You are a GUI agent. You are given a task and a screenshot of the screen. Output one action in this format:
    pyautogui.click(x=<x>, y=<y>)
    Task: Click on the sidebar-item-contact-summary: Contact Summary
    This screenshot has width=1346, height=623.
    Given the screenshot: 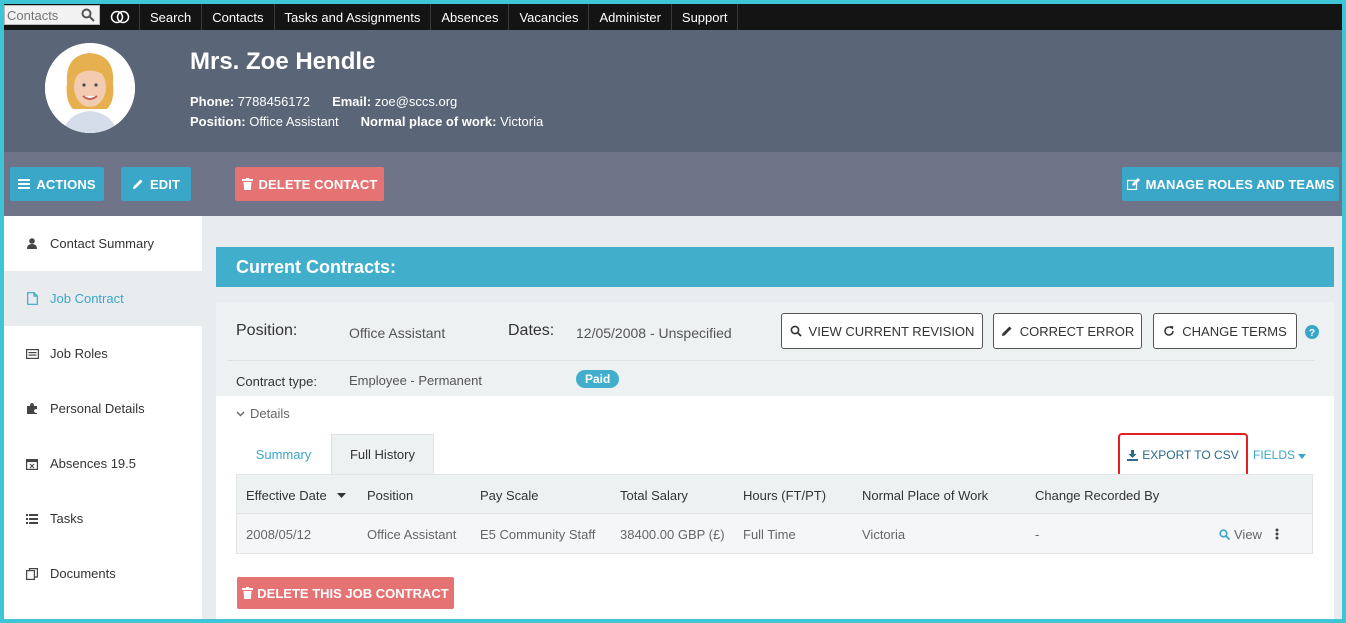 What is the action you would take?
    pyautogui.click(x=103, y=243)
    